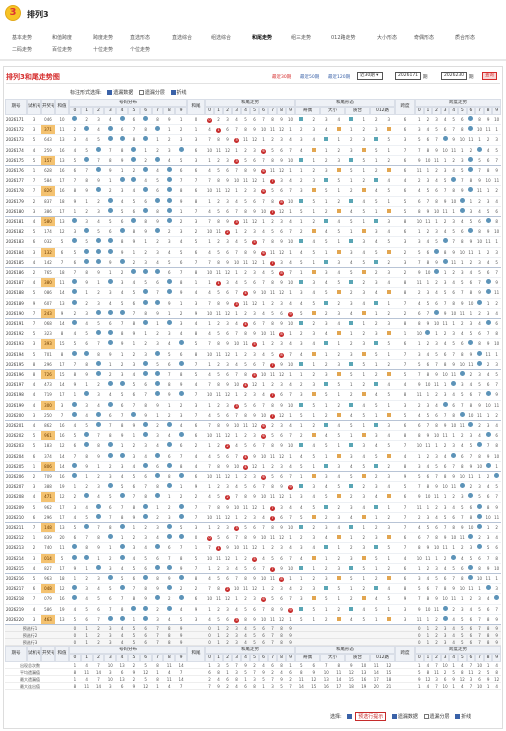  Describe the element at coordinates (426, 716) in the screenshot. I see `bottom-layer-checkbox` at that location.